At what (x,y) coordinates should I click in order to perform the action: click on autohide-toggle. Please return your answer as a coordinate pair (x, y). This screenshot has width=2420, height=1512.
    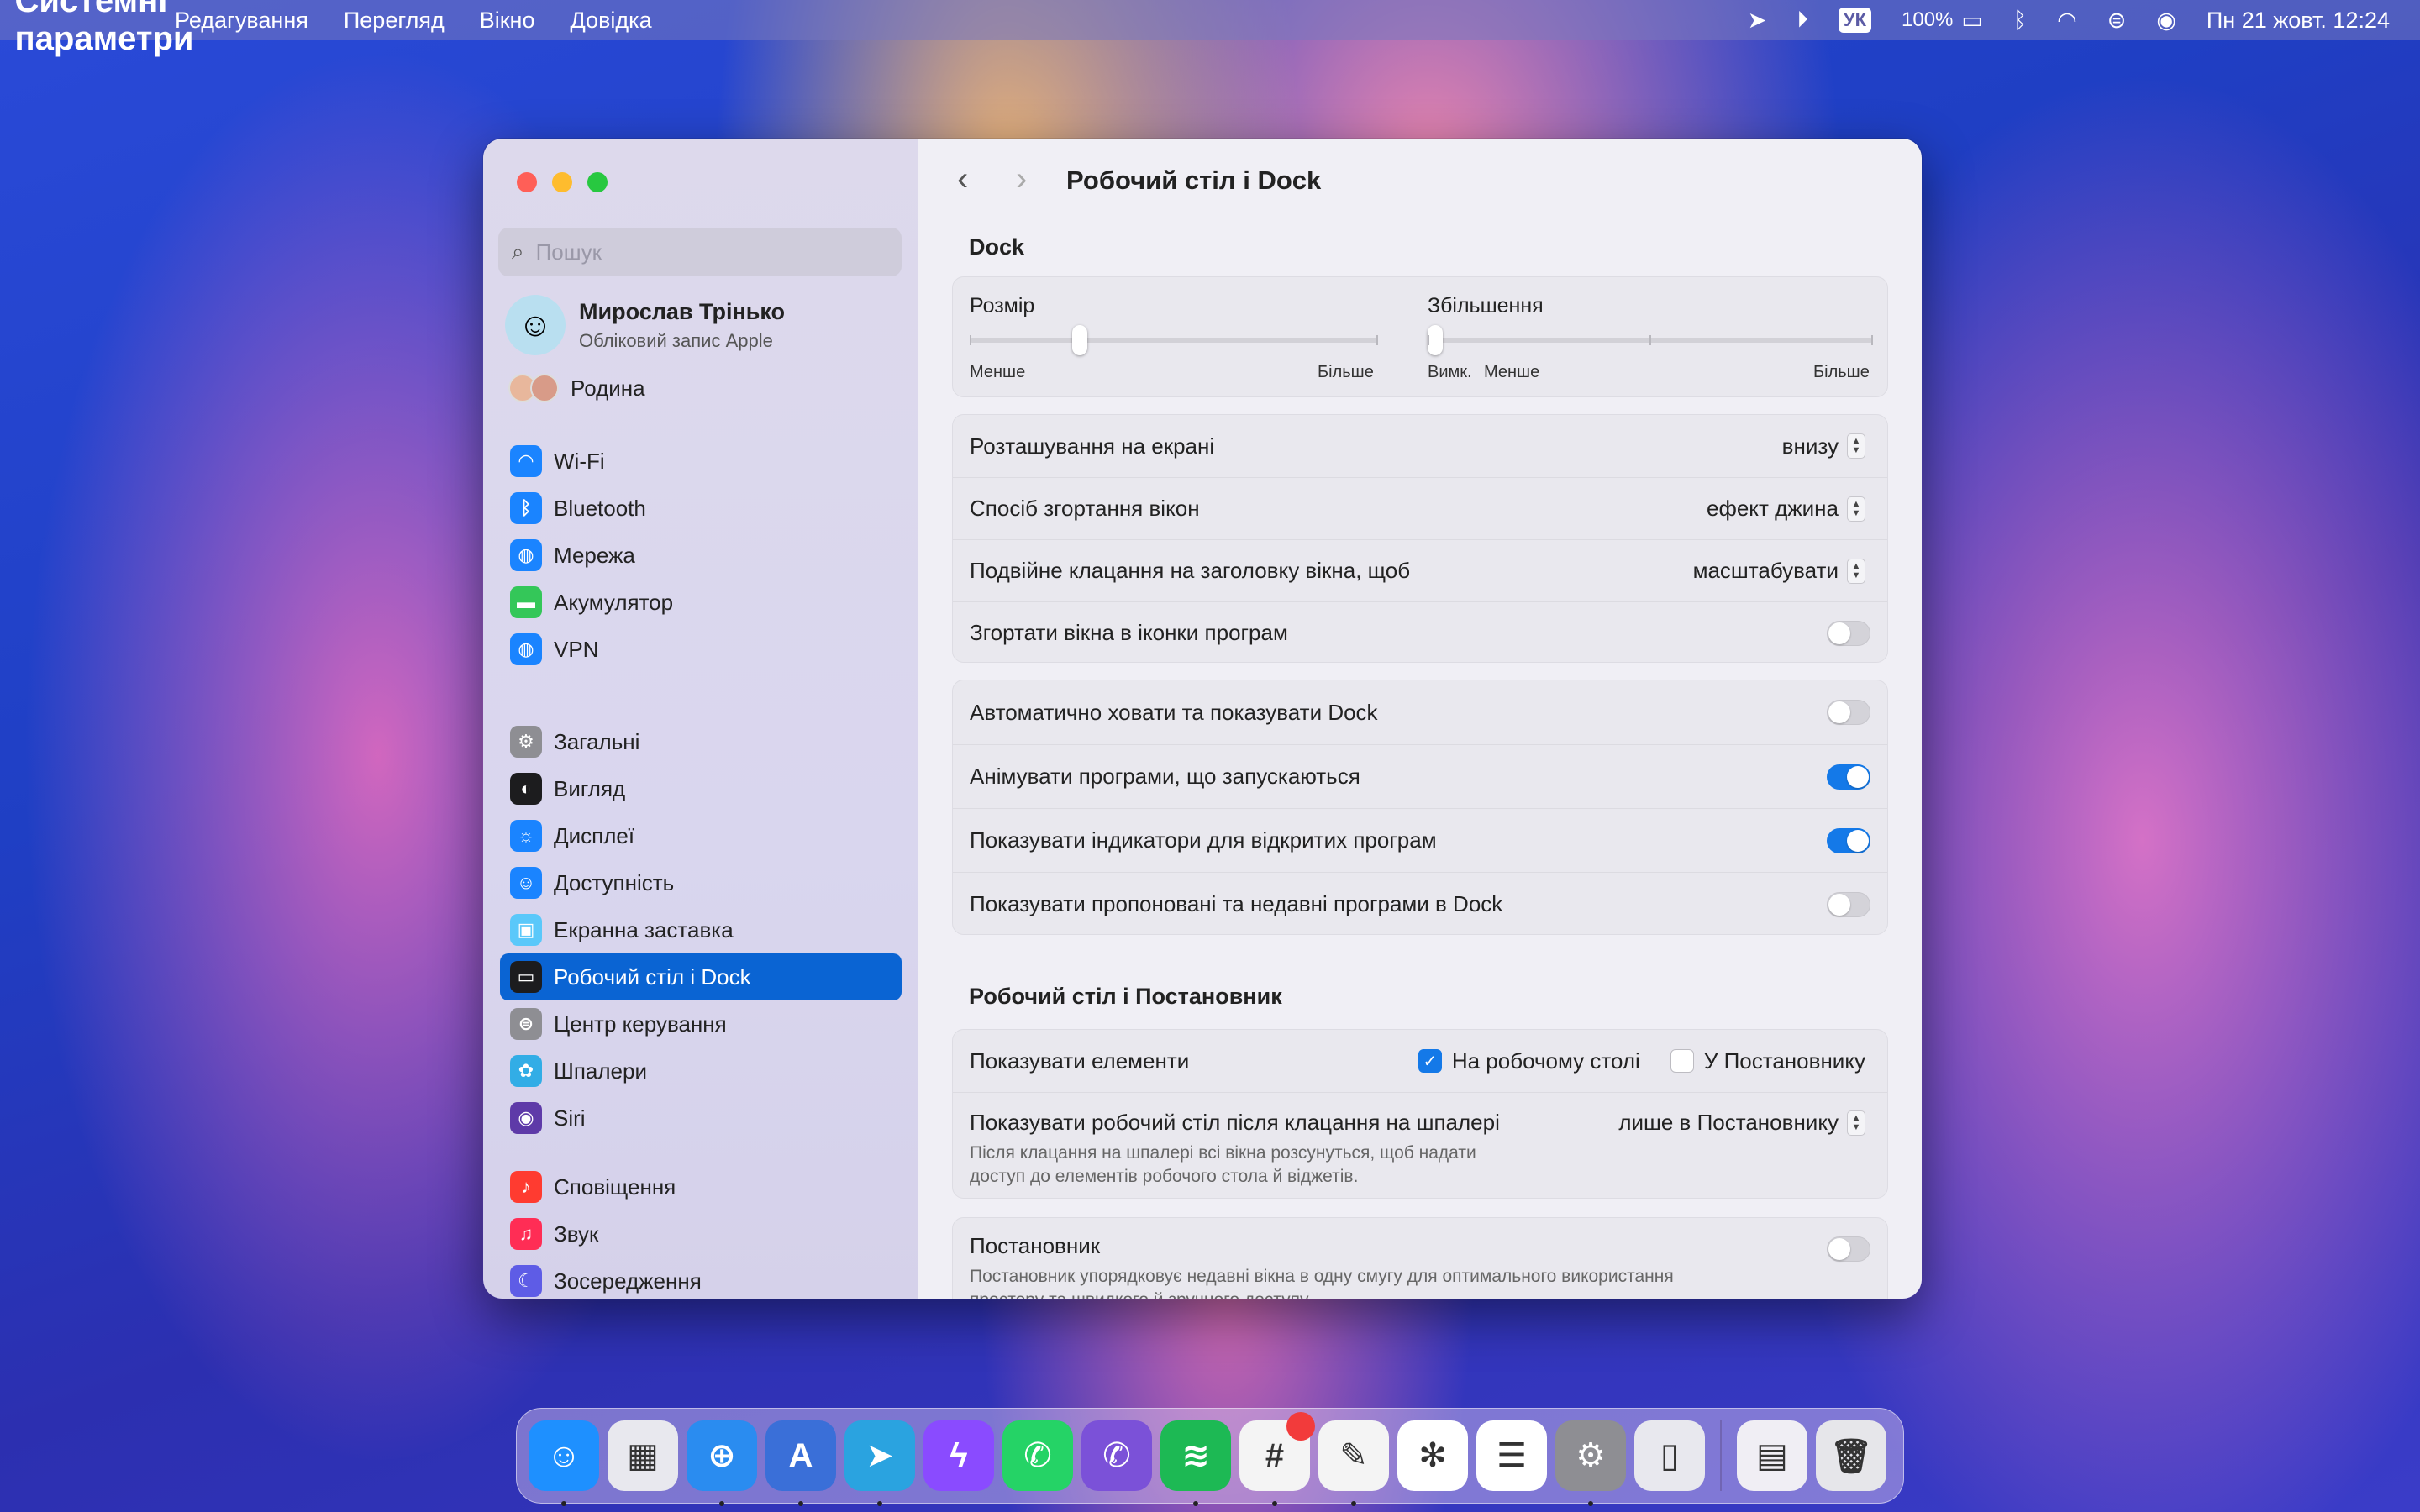
    Looking at the image, I should click on (1849, 712).